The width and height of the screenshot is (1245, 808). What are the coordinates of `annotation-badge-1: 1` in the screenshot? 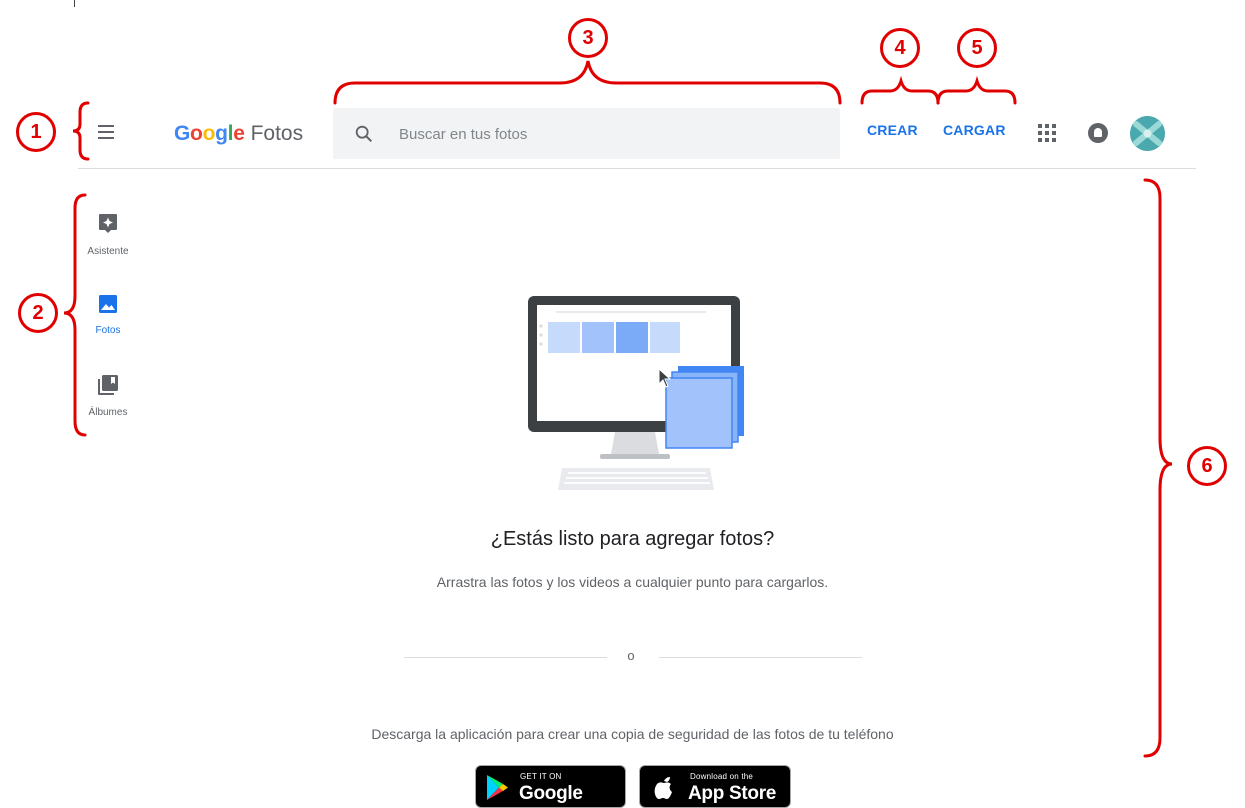 It's located at (36, 132).